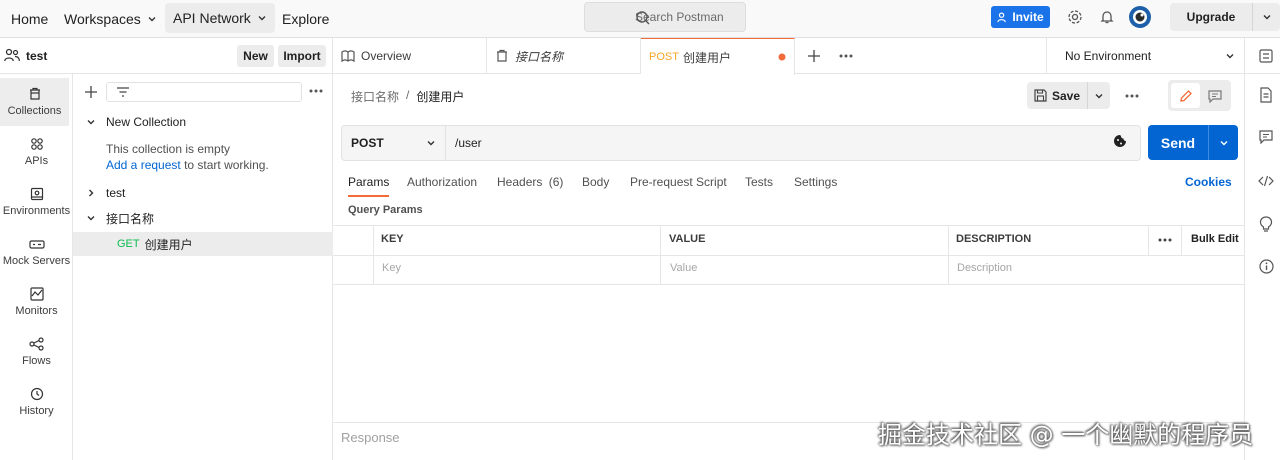 Image resolution: width=1280 pixels, height=460 pixels. I want to click on nav-explore: Explore, so click(305, 19).